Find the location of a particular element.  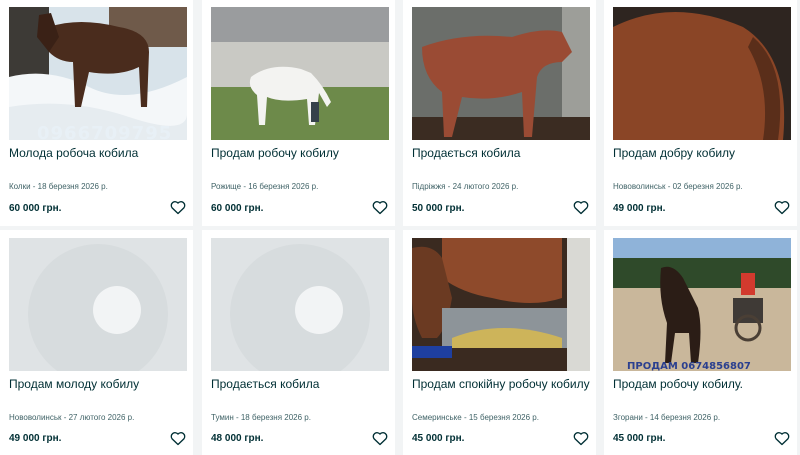

listing-location-date: Рожище - 16 березня 2026 р. is located at coordinates (265, 186).